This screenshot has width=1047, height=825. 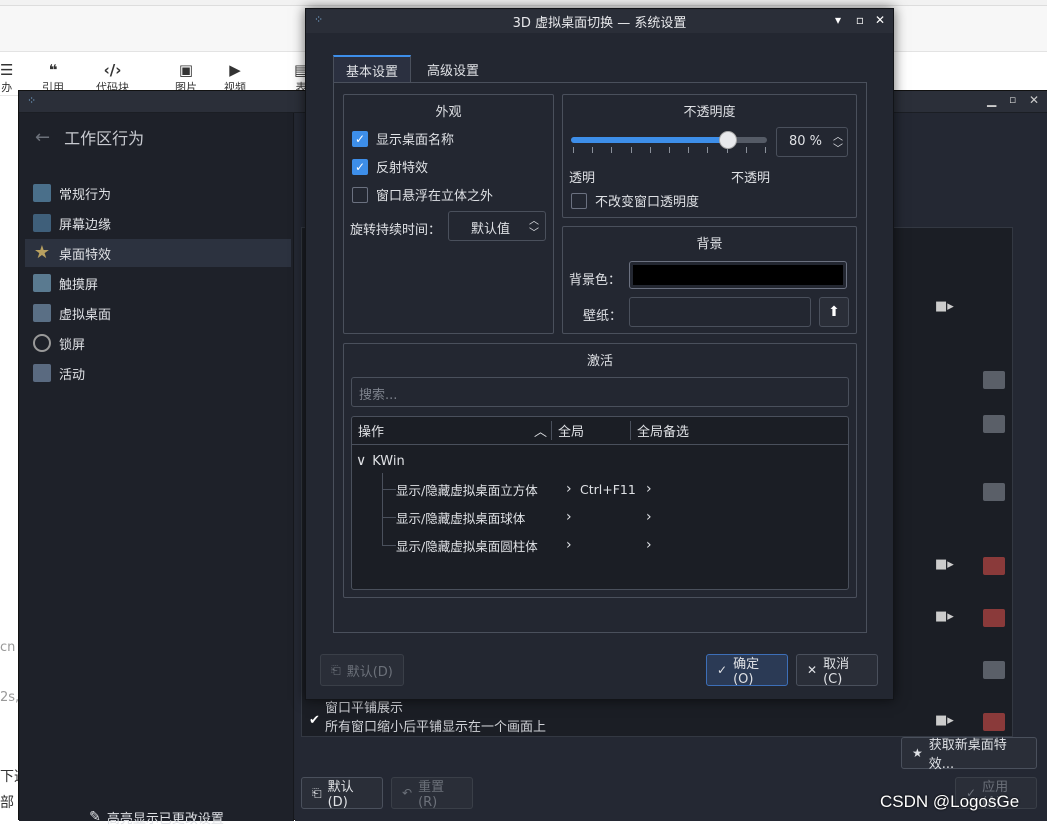 I want to click on wallpaper-field, so click(x=720, y=312).